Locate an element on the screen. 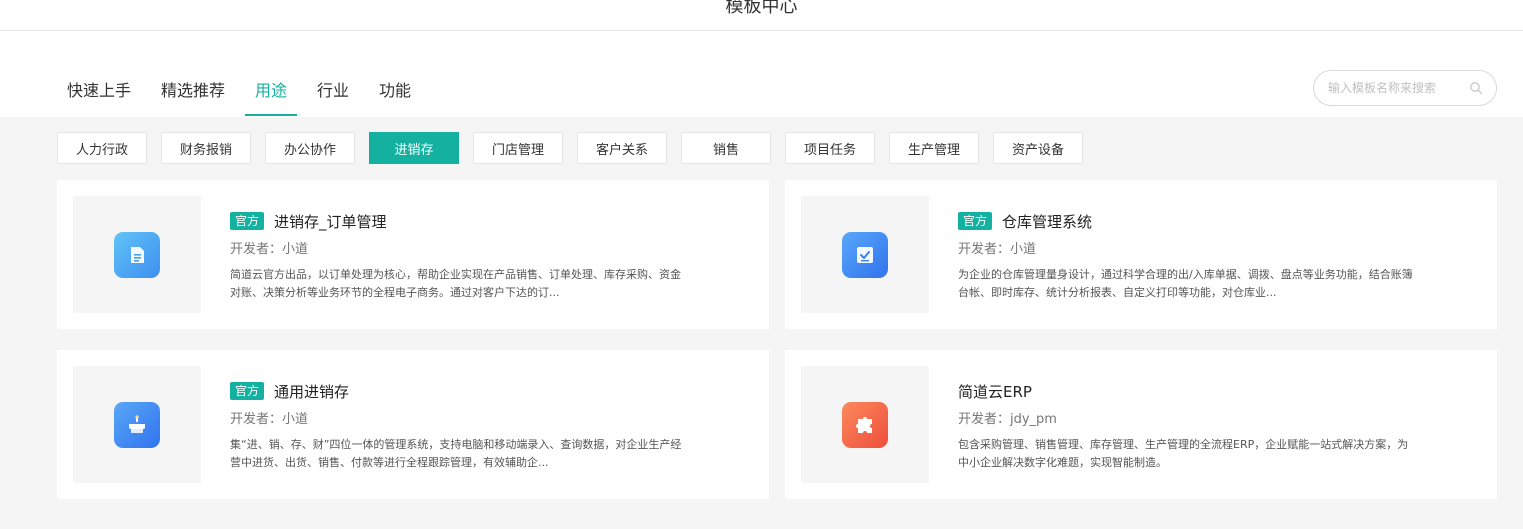  top-header: 模板中心 is located at coordinates (761, 15).